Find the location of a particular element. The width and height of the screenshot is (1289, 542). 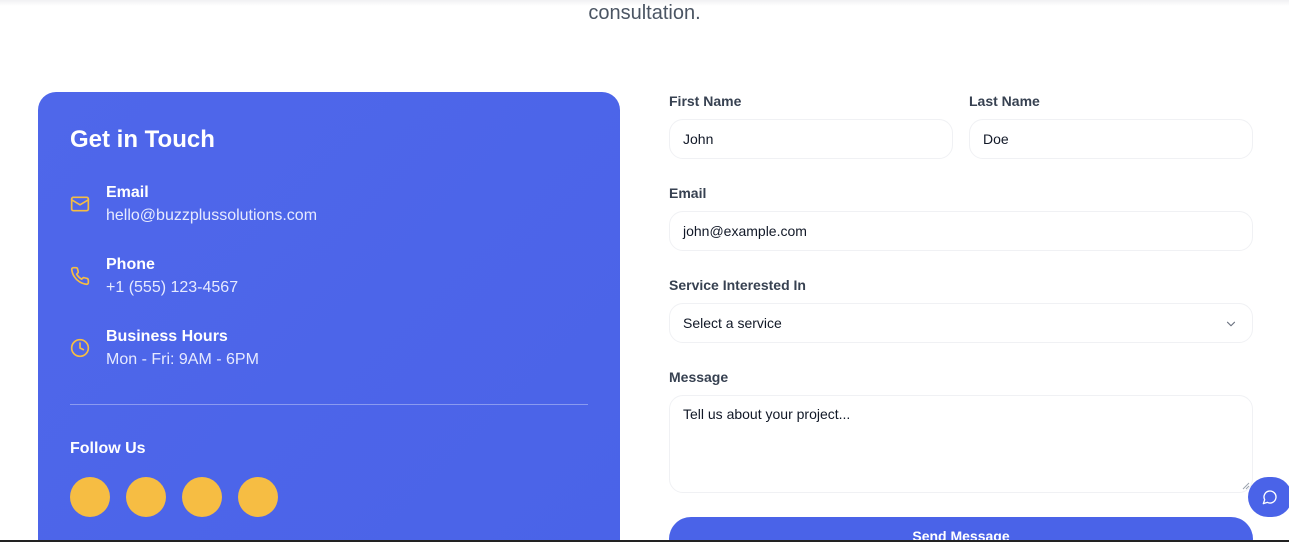

chat-button is located at coordinates (1268, 497).